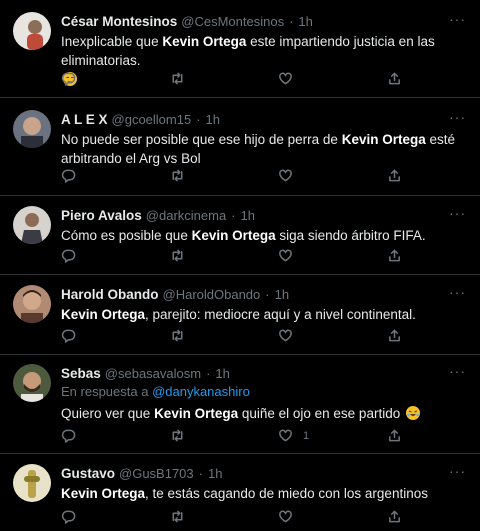 The height and width of the screenshot is (531, 480). What do you see at coordinates (412, 413) in the screenshot?
I see `rofl-emoji` at bounding box center [412, 413].